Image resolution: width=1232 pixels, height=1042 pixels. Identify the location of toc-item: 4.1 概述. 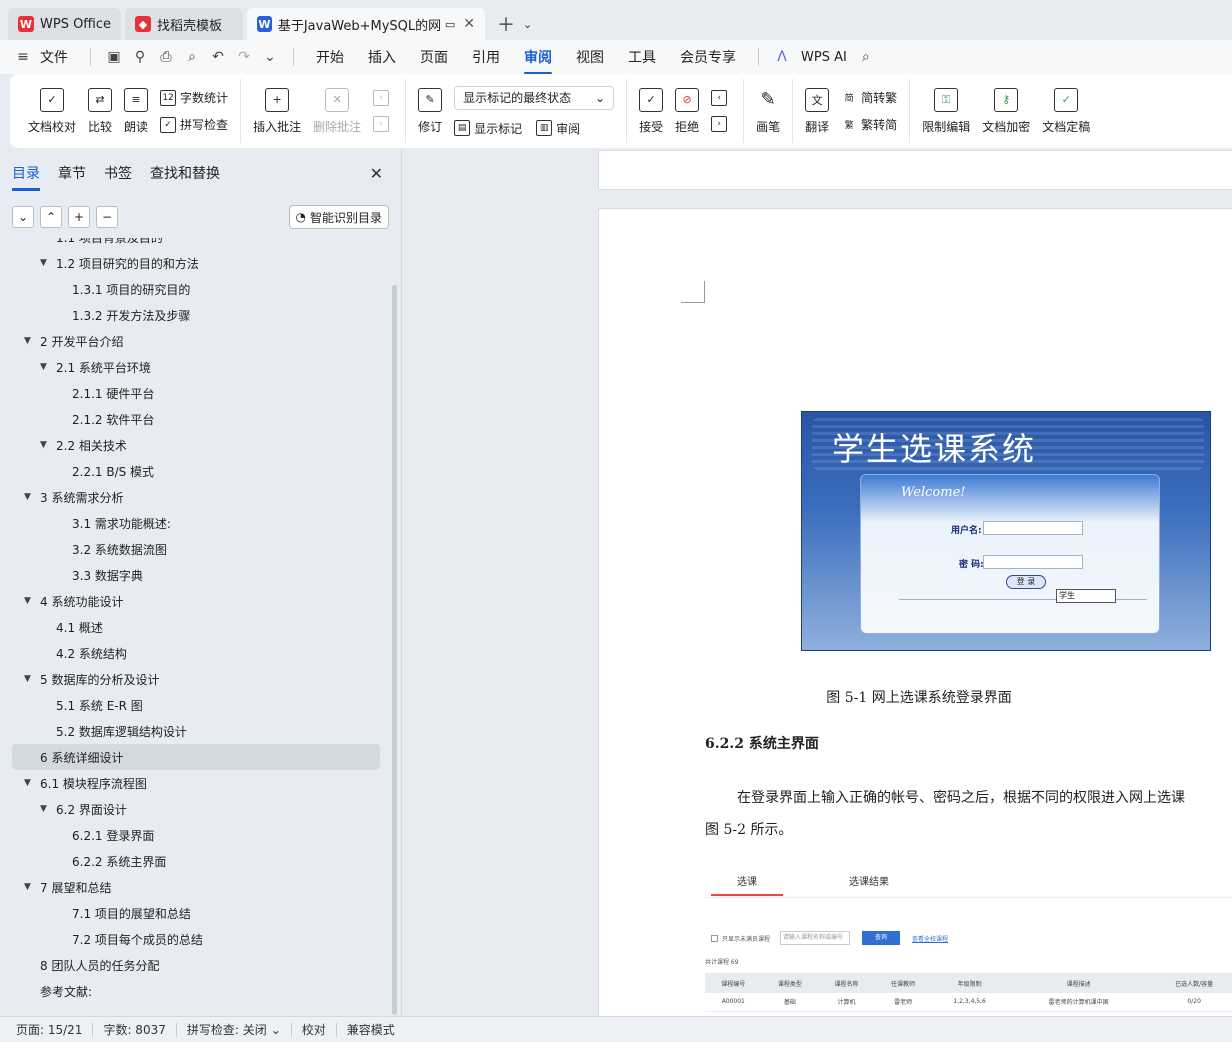
(196, 627).